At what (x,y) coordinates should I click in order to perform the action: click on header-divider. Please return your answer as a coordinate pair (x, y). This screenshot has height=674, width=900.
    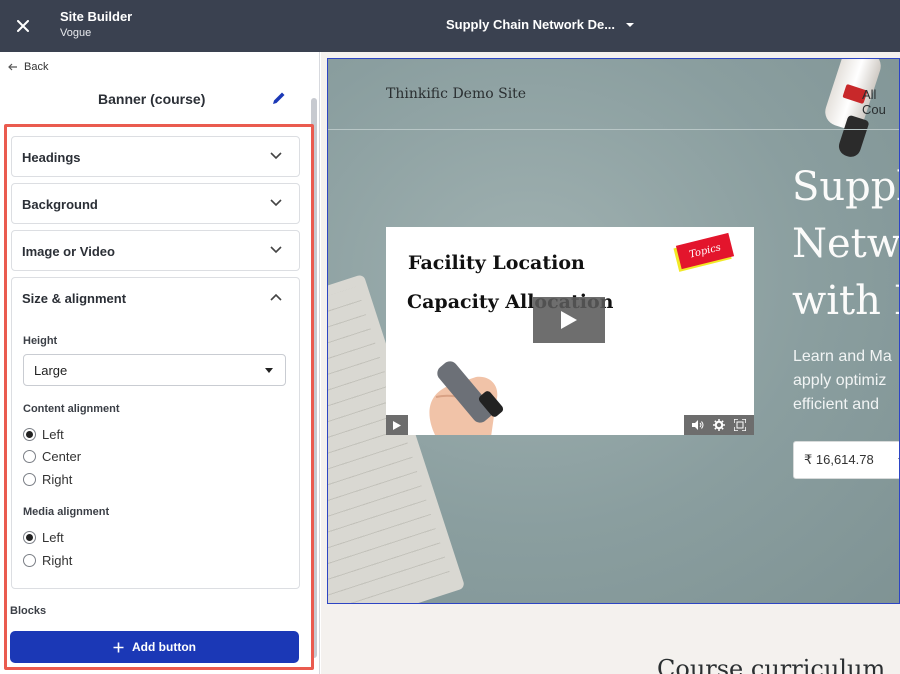
    Looking at the image, I should click on (613, 129).